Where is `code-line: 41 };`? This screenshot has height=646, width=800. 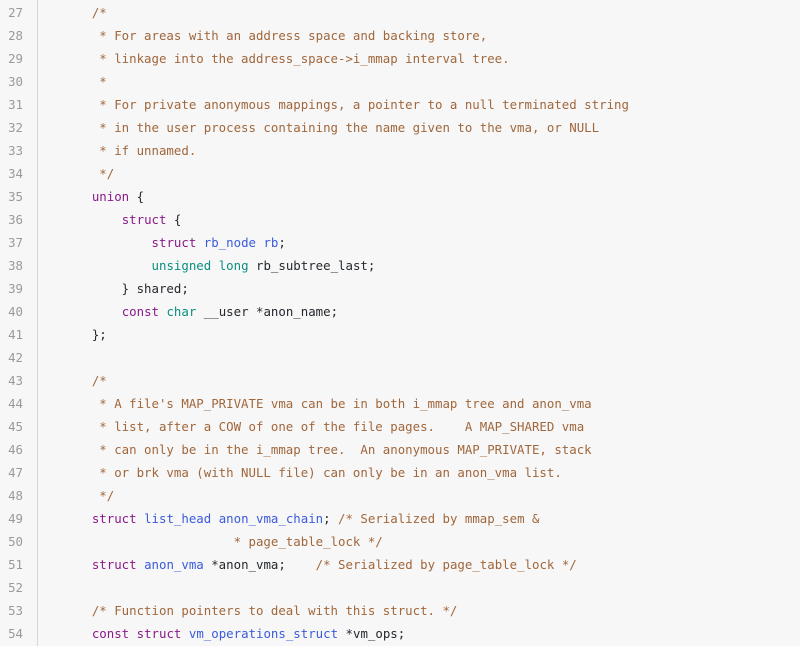 code-line: 41 }; is located at coordinates (400, 334).